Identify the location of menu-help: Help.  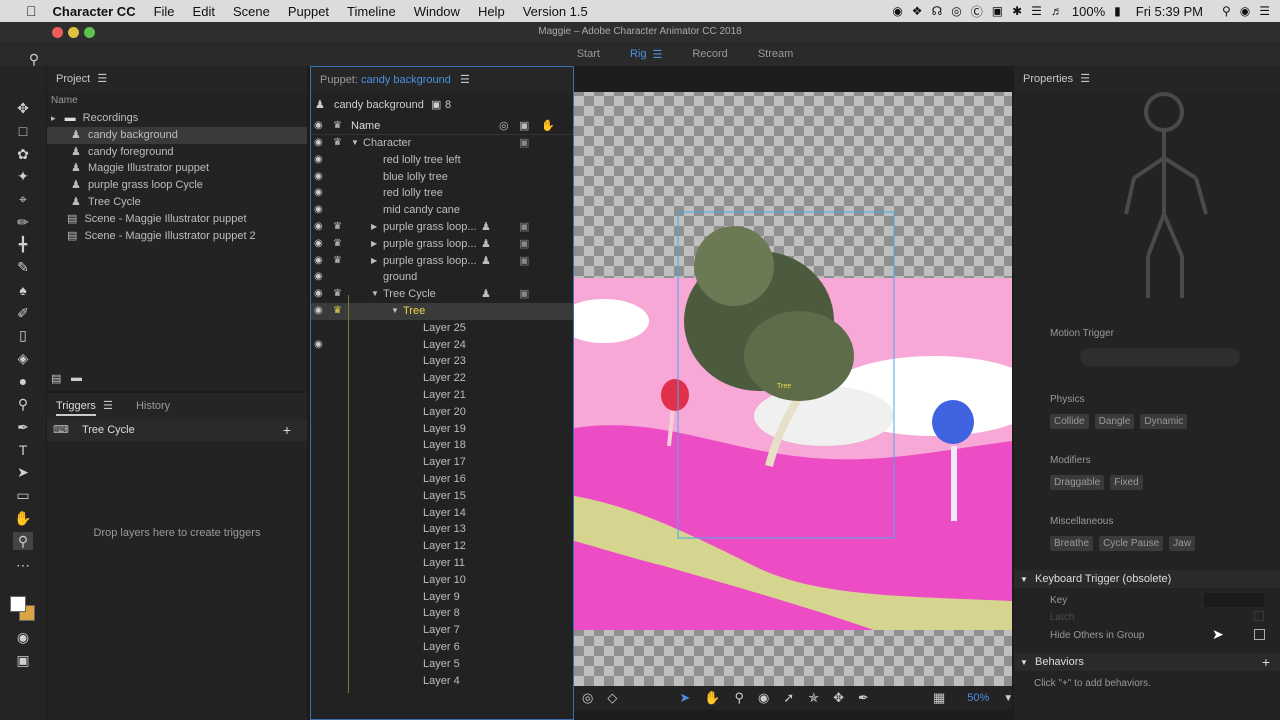
(491, 11).